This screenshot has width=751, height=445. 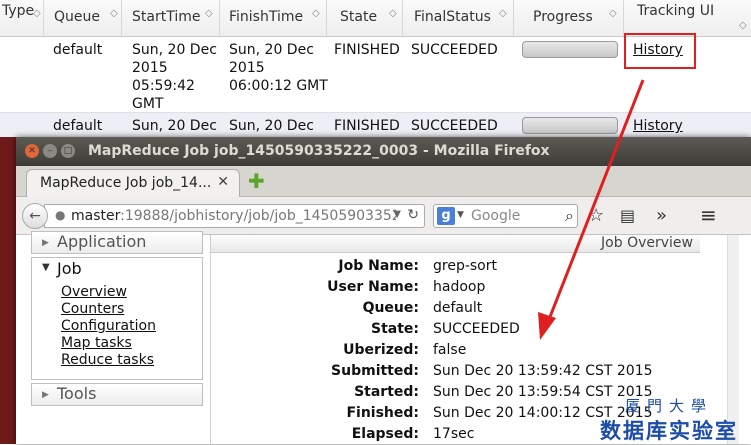 What do you see at coordinates (422, 308) in the screenshot?
I see `info-row-queue: Queue: default` at bounding box center [422, 308].